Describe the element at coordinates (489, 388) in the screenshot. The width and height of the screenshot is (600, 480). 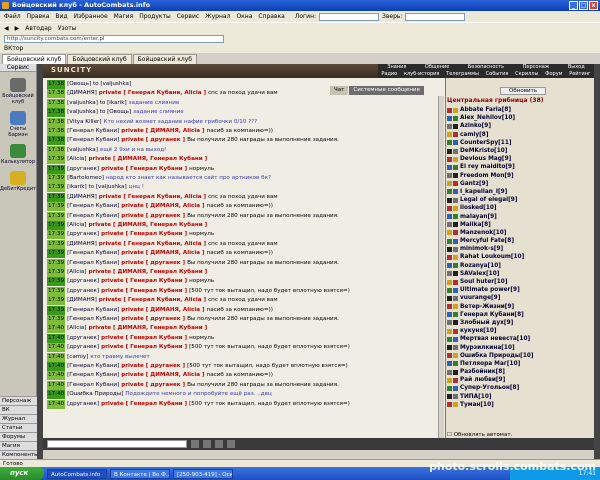
I see `user-name: Супер-Угольон[8]` at that location.